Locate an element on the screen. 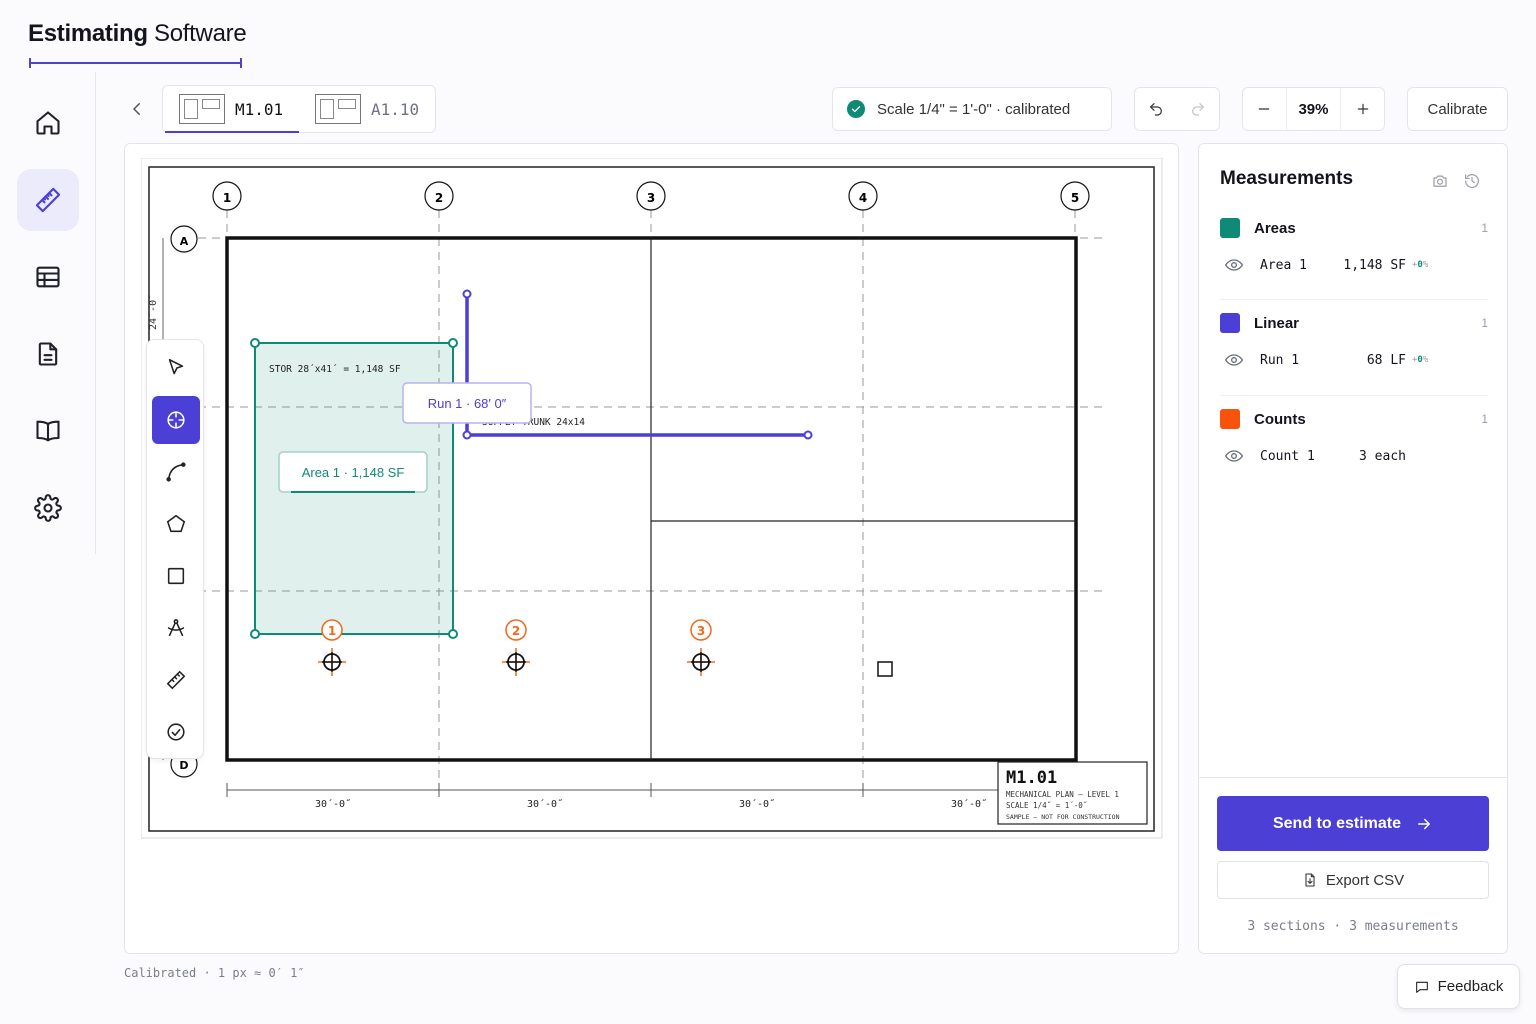  send-to-estimate-button: Send to estimate is located at coordinates (1353, 823).